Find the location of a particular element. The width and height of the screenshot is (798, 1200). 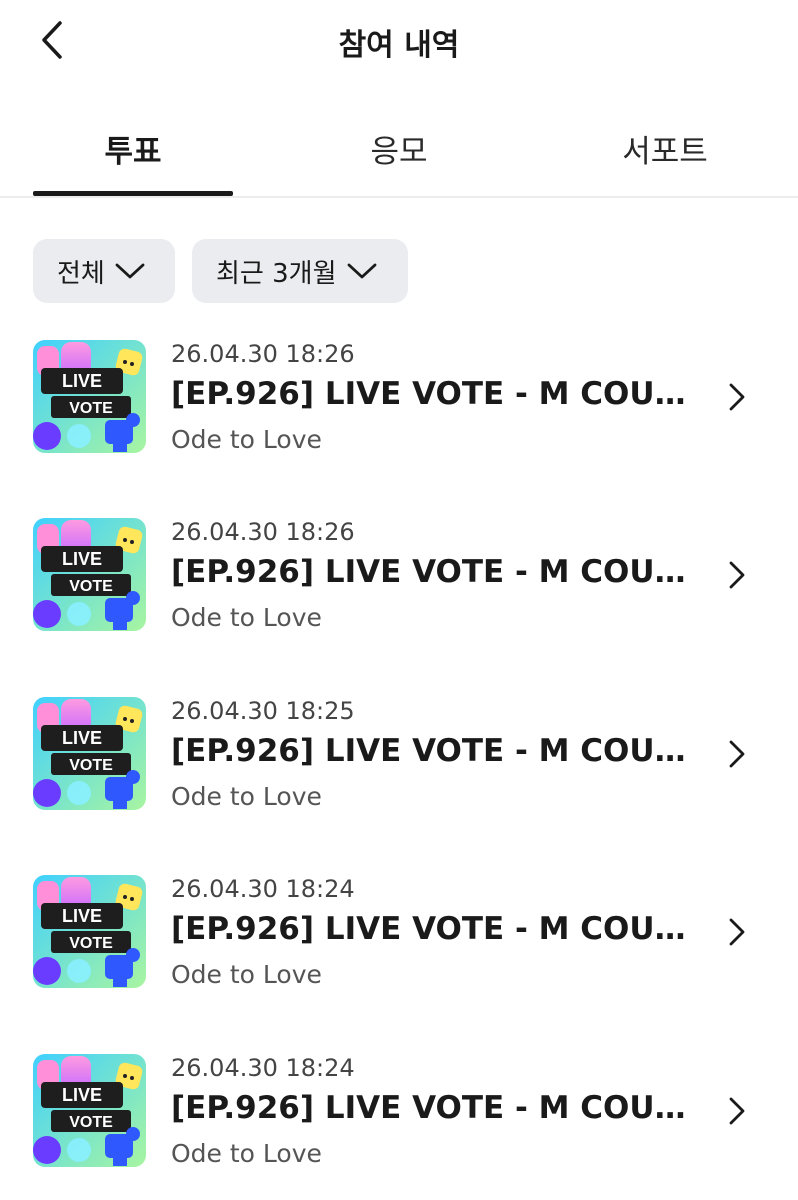

tab-support: 서포트 is located at coordinates (665, 148).